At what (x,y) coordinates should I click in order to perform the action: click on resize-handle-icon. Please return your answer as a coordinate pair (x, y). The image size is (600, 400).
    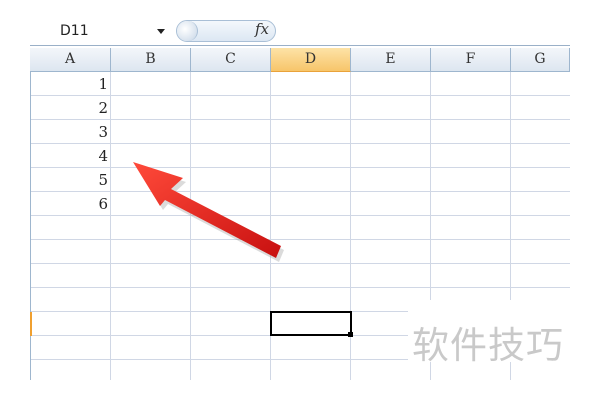
    Looking at the image, I should click on (187, 31).